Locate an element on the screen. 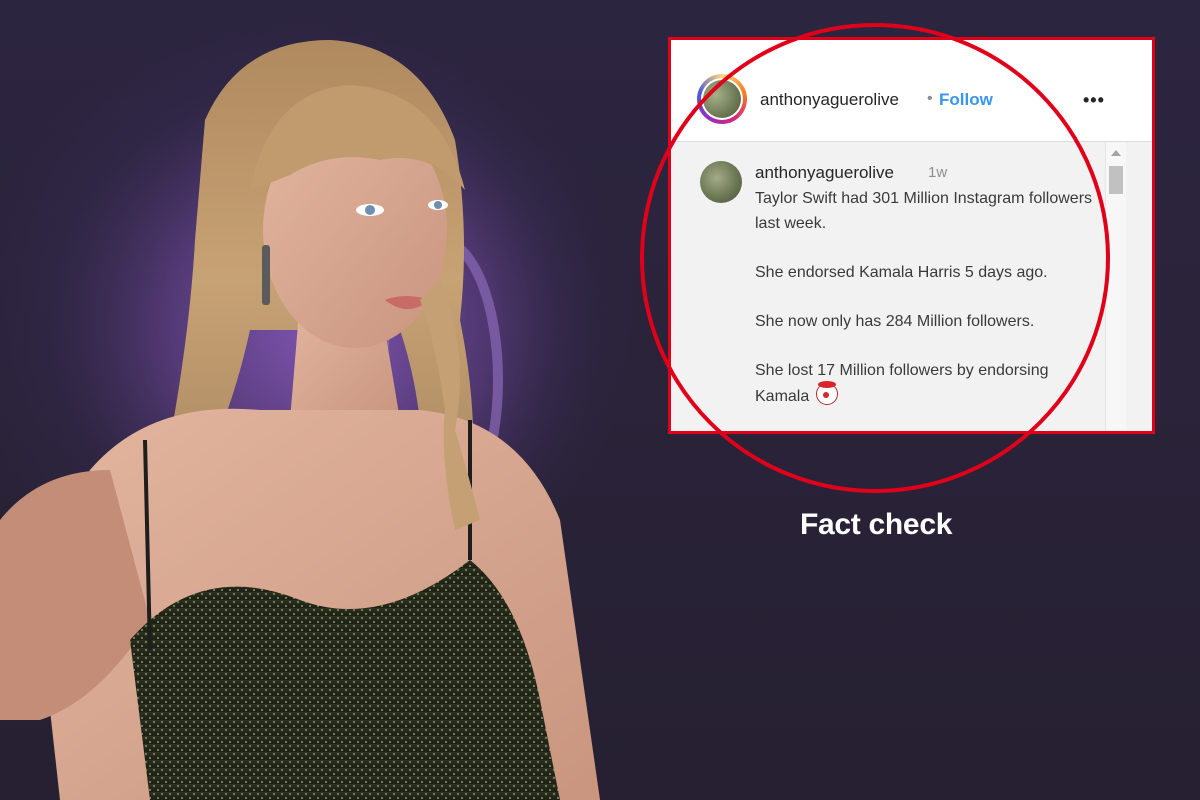 This screenshot has height=800, width=1200. comment-paragraph: She now only has 284 Million followers. is located at coordinates (895, 321).